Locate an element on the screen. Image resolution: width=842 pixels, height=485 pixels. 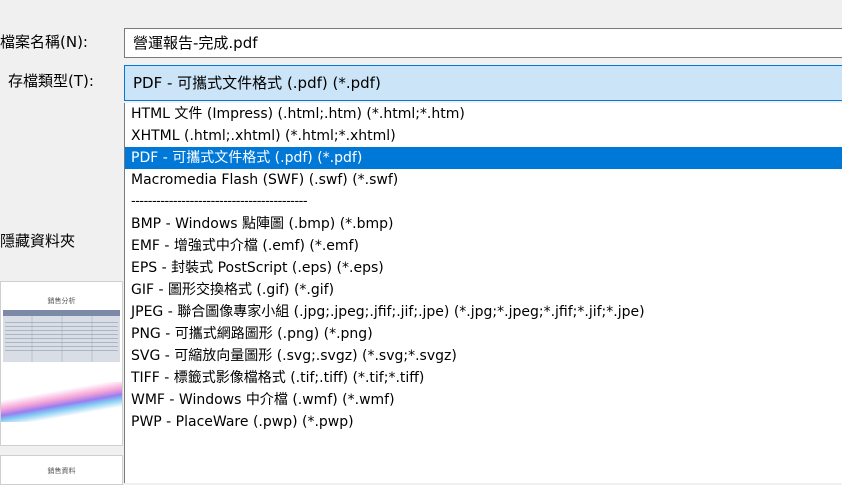
filetype-select: PDF - 可攜式文件格式 (.pdf) (*.pdf) is located at coordinates (483, 83).